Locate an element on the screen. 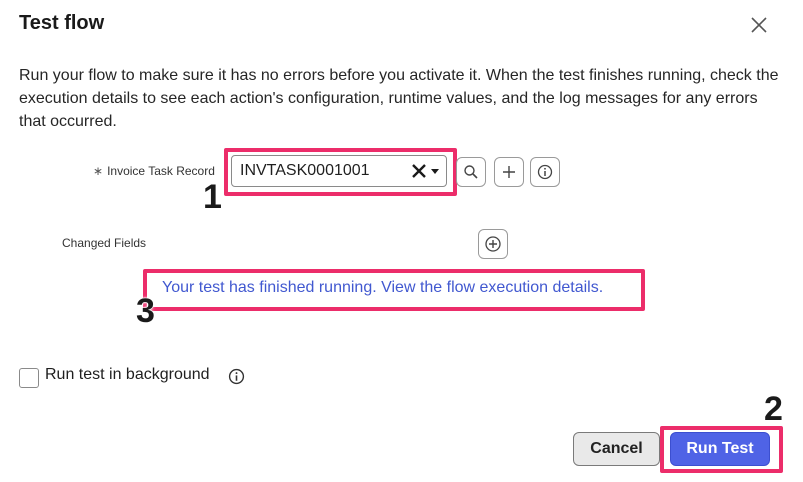 The width and height of the screenshot is (803, 482). lookup-search-button is located at coordinates (471, 172).